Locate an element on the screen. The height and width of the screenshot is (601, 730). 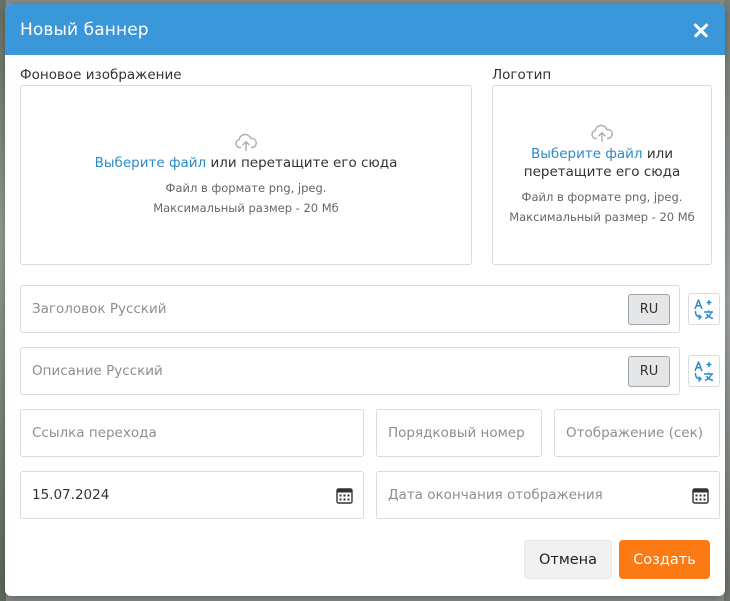
title-field: RU is located at coordinates (350, 309).